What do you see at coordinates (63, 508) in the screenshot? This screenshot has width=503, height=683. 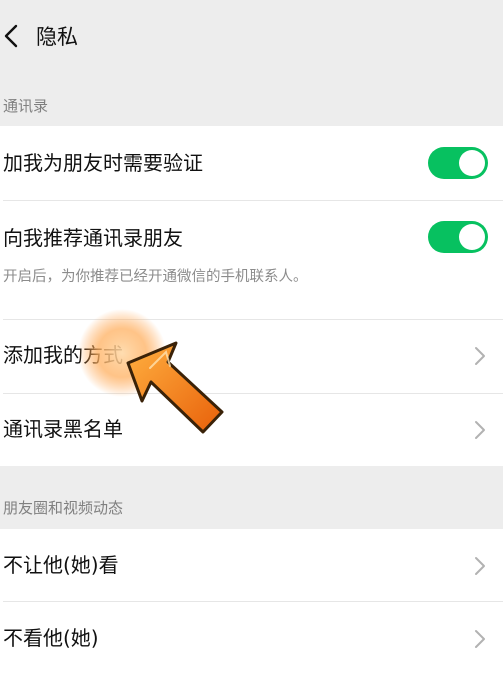 I see `section-label-moments: 朋友圈和视频动态` at bounding box center [63, 508].